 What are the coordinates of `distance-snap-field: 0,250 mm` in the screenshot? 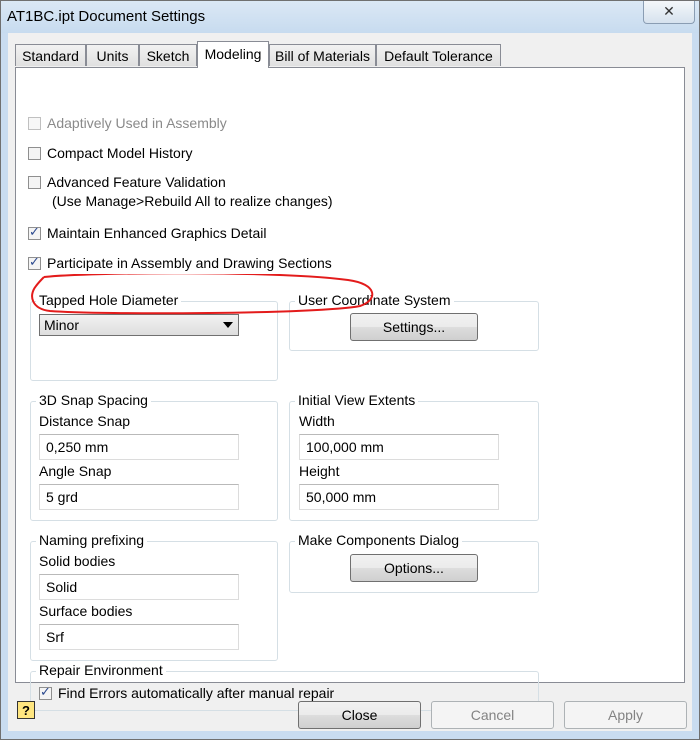 It's located at (139, 447).